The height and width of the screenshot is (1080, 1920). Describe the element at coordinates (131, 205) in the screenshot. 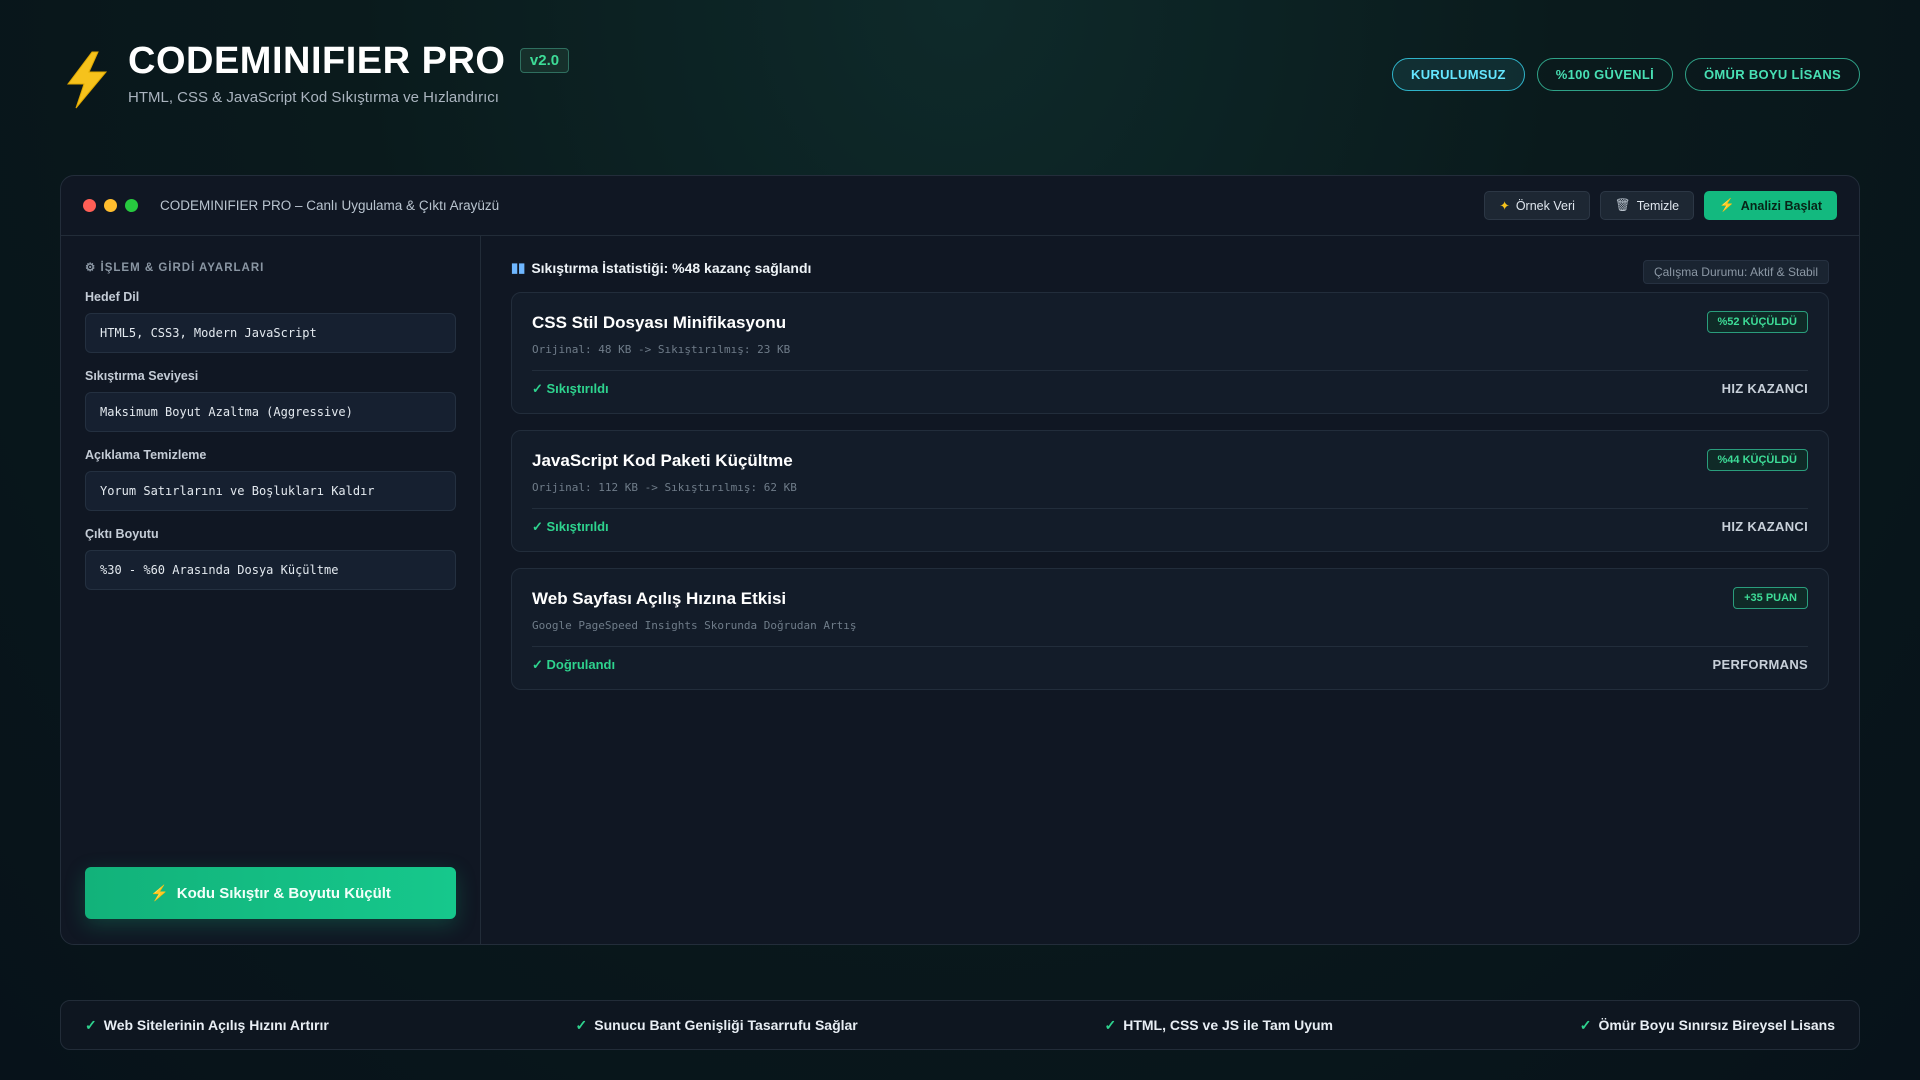

I see `maximize-dot-icon` at that location.